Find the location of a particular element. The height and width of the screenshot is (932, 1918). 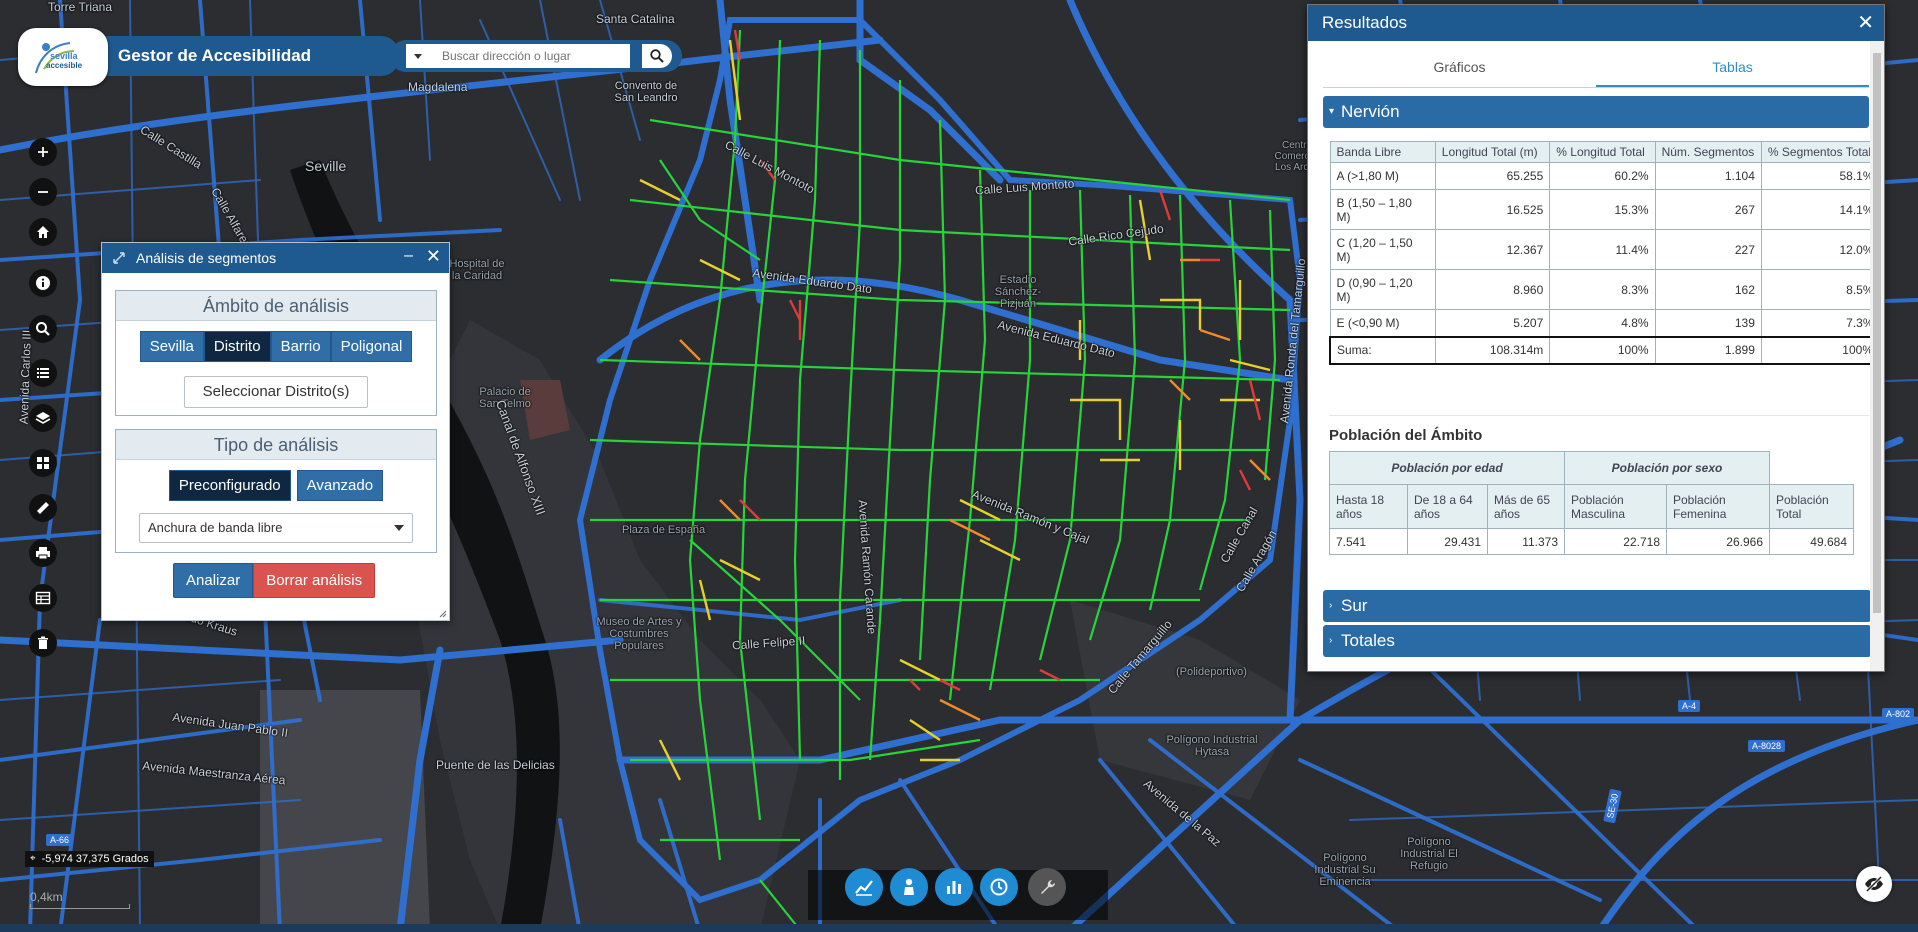

preconfigured-button: Preconfigurado is located at coordinates (229, 485).